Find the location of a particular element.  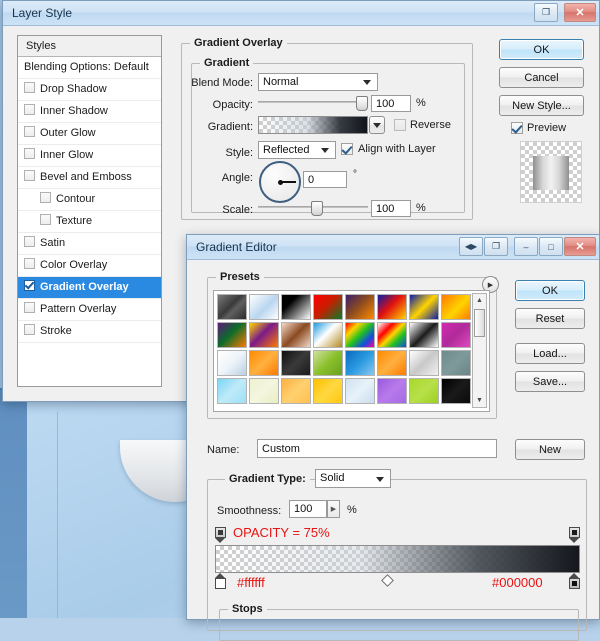

maximize-icon: □ is located at coordinates (551, 246).